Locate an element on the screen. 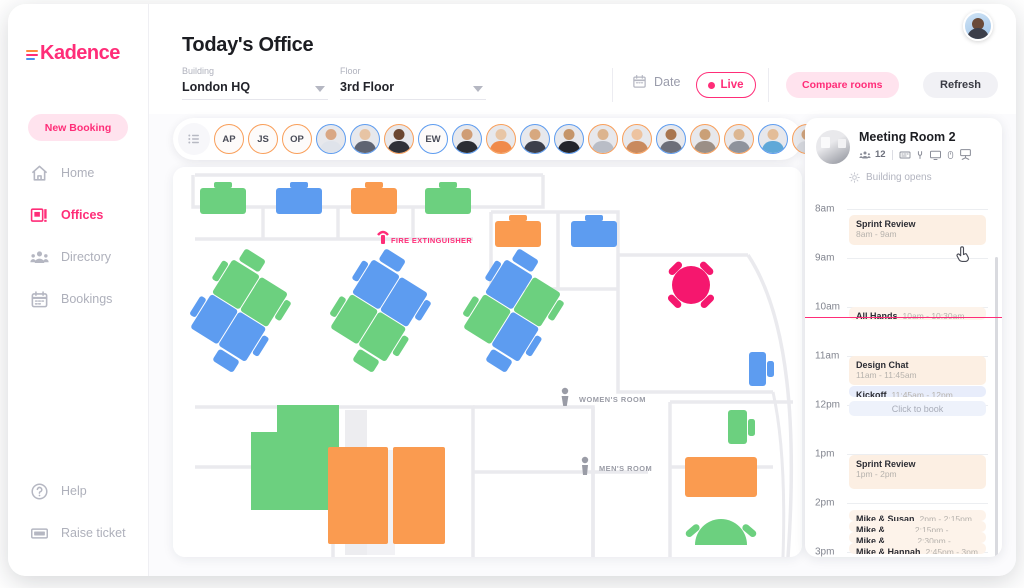  user-avatar is located at coordinates (978, 26).